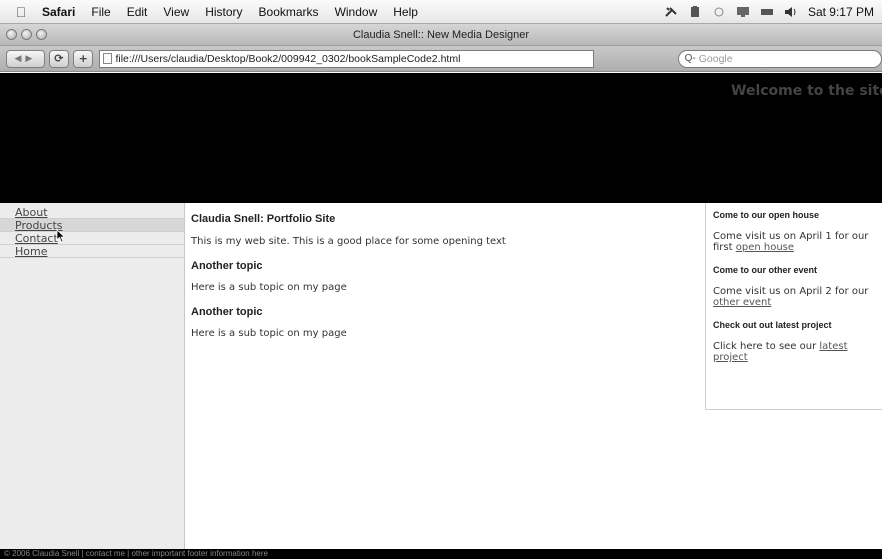 The width and height of the screenshot is (882, 559). Describe the element at coordinates (772, 325) in the screenshot. I see `project-heading: Check out out latest project` at that location.